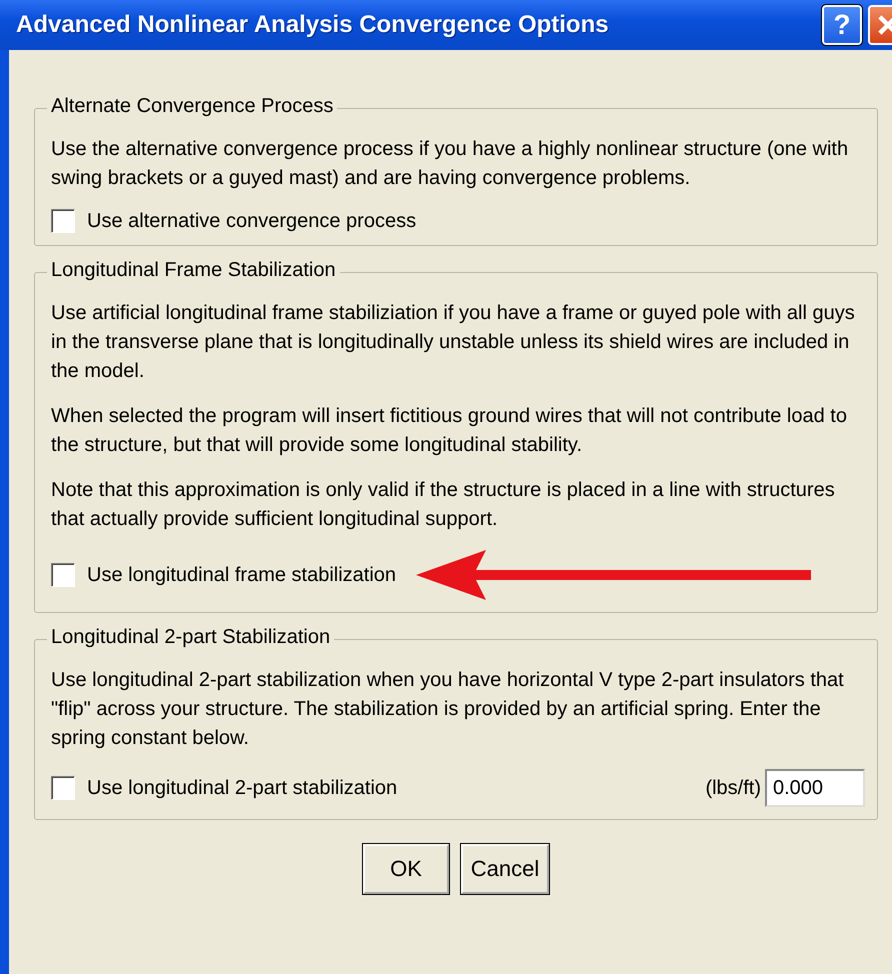 Image resolution: width=892 pixels, height=974 pixels. What do you see at coordinates (192, 106) in the screenshot?
I see `group-title: Alternate Convergence Process` at bounding box center [192, 106].